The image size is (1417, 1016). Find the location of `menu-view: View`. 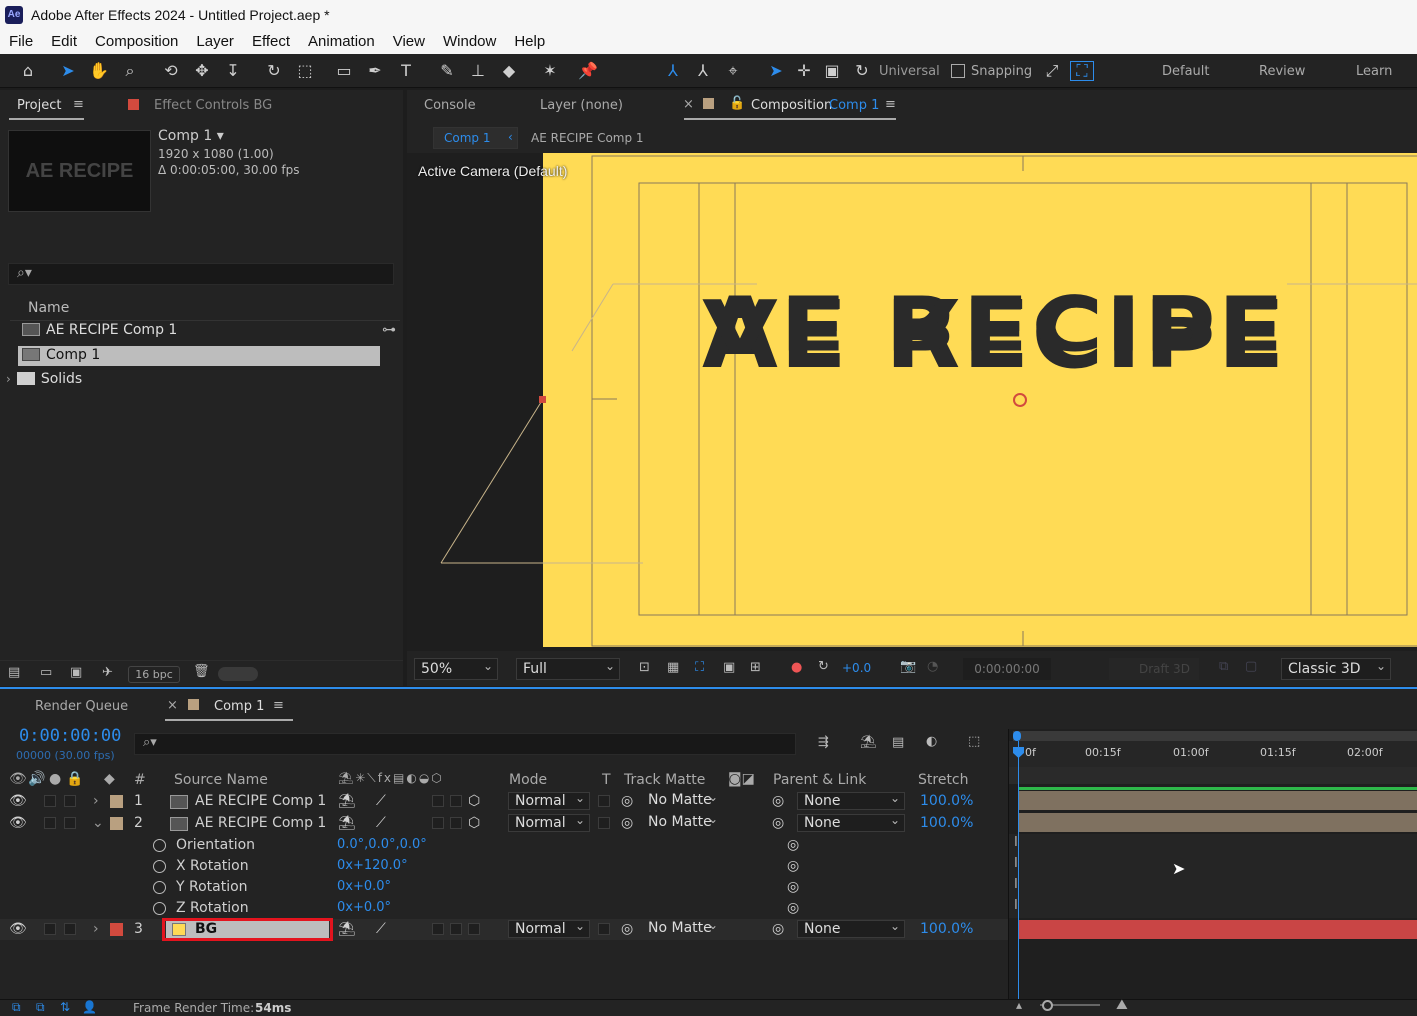

menu-view: View is located at coordinates (409, 41).